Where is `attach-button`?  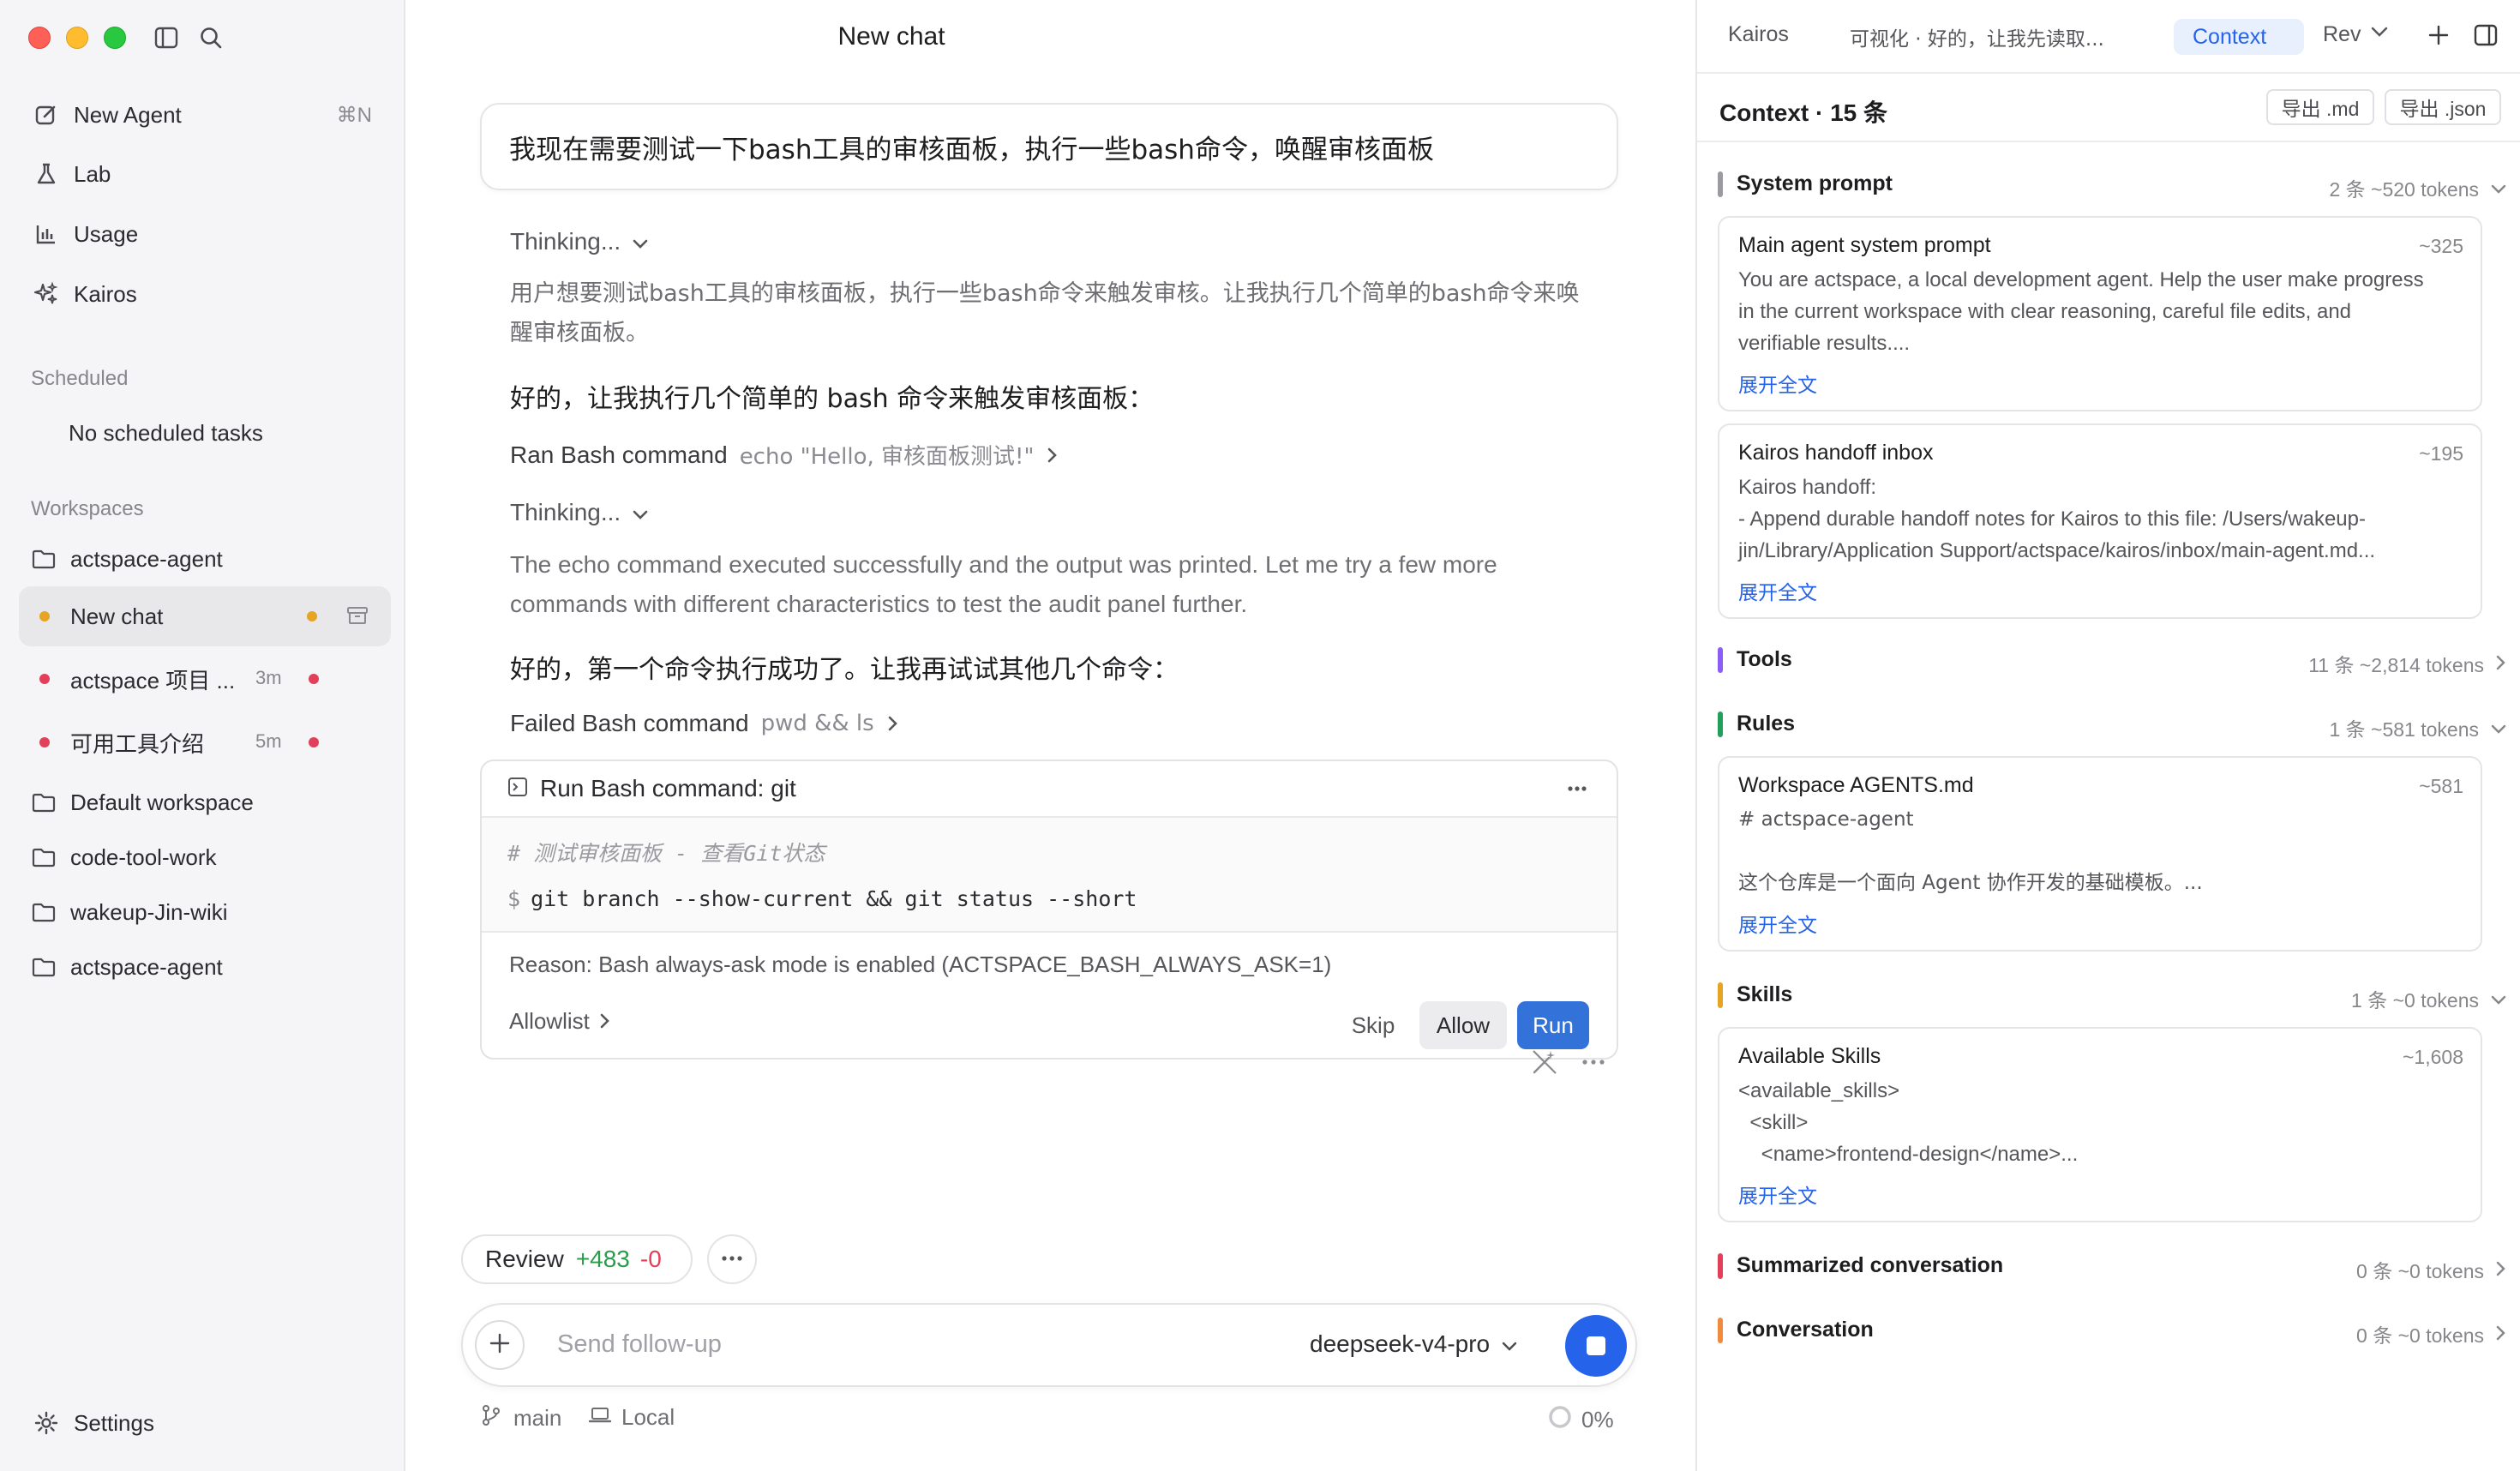
attach-button is located at coordinates (500, 1345).